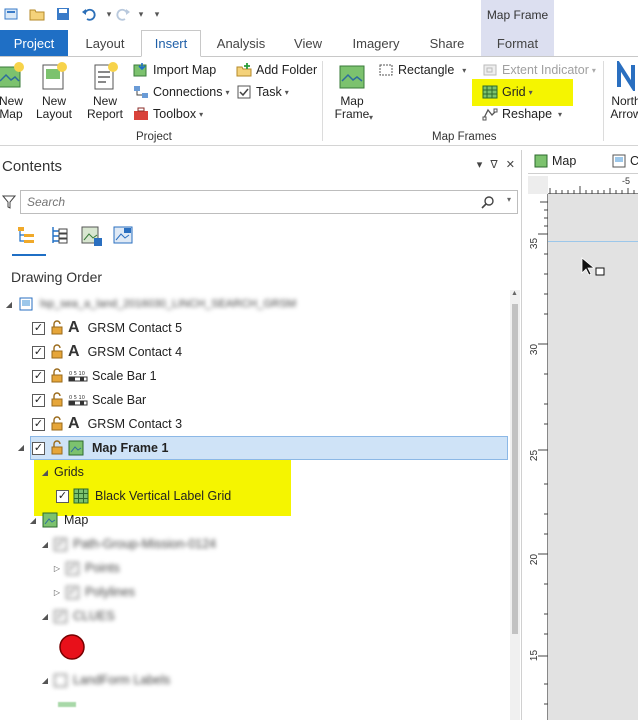 The width and height of the screenshot is (638, 720). Describe the element at coordinates (256, 472) in the screenshot. I see `tree-group-grids: ◢ Grids` at that location.